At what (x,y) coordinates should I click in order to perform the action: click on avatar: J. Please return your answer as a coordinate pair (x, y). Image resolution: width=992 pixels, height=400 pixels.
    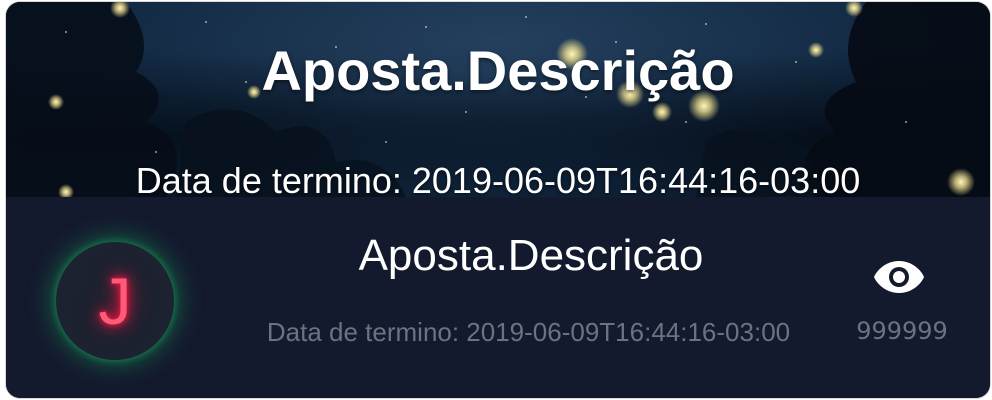
    Looking at the image, I should click on (115, 301).